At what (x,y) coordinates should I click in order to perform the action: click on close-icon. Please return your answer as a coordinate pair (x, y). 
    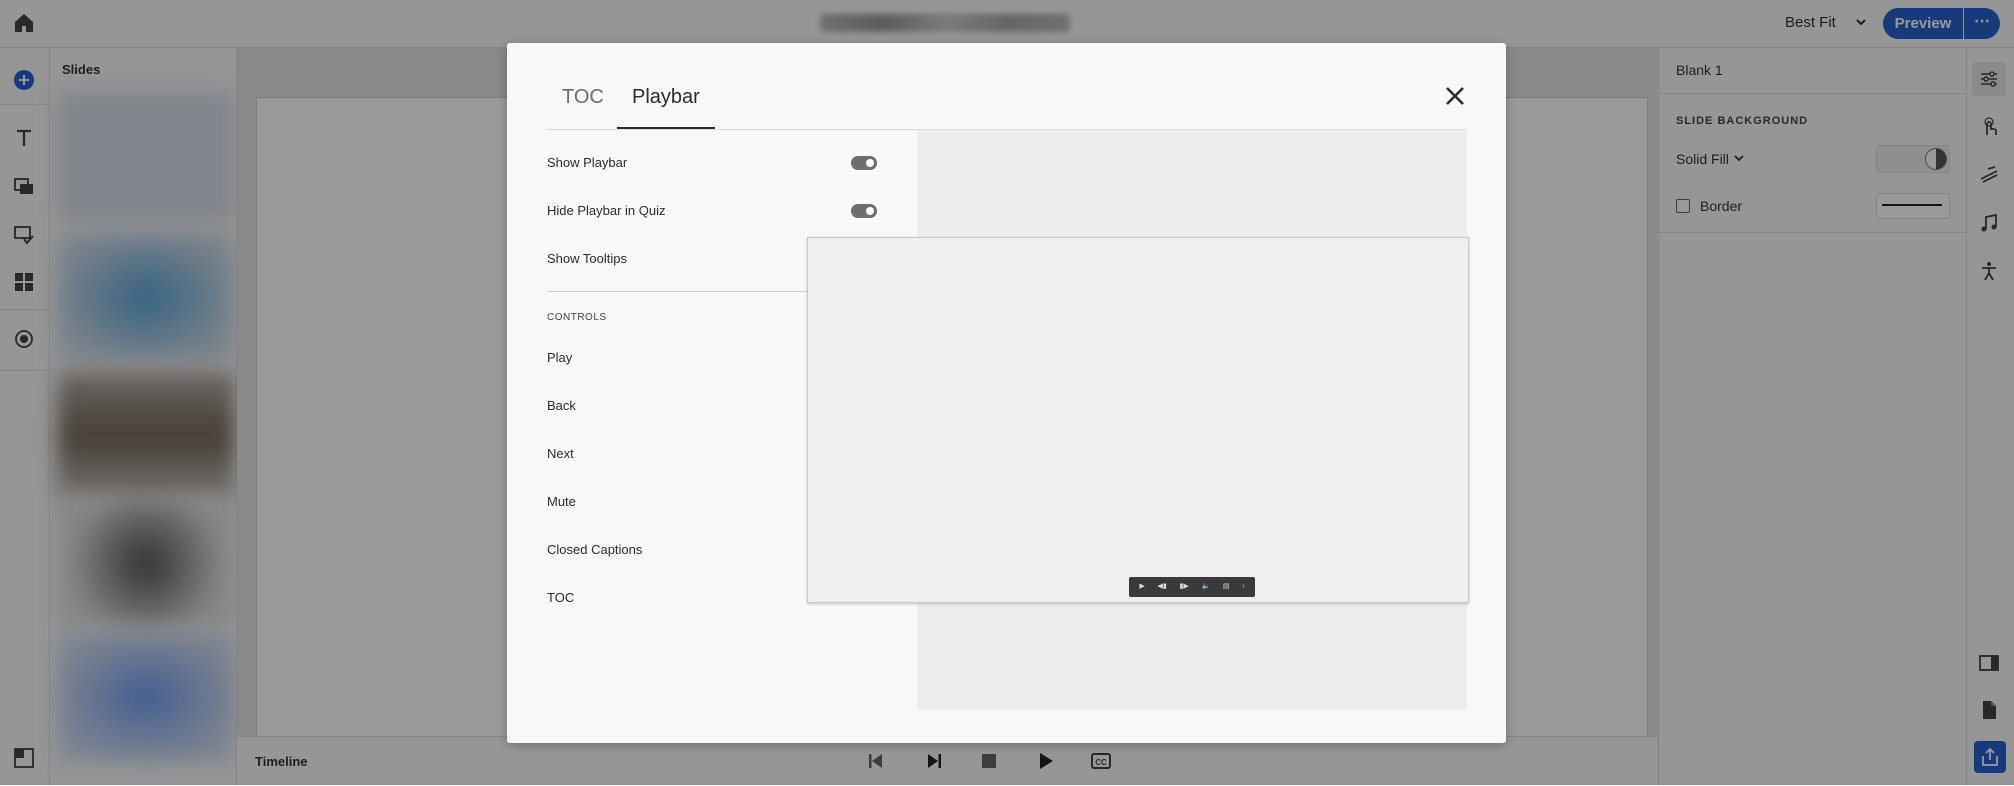
    Looking at the image, I should click on (1455, 96).